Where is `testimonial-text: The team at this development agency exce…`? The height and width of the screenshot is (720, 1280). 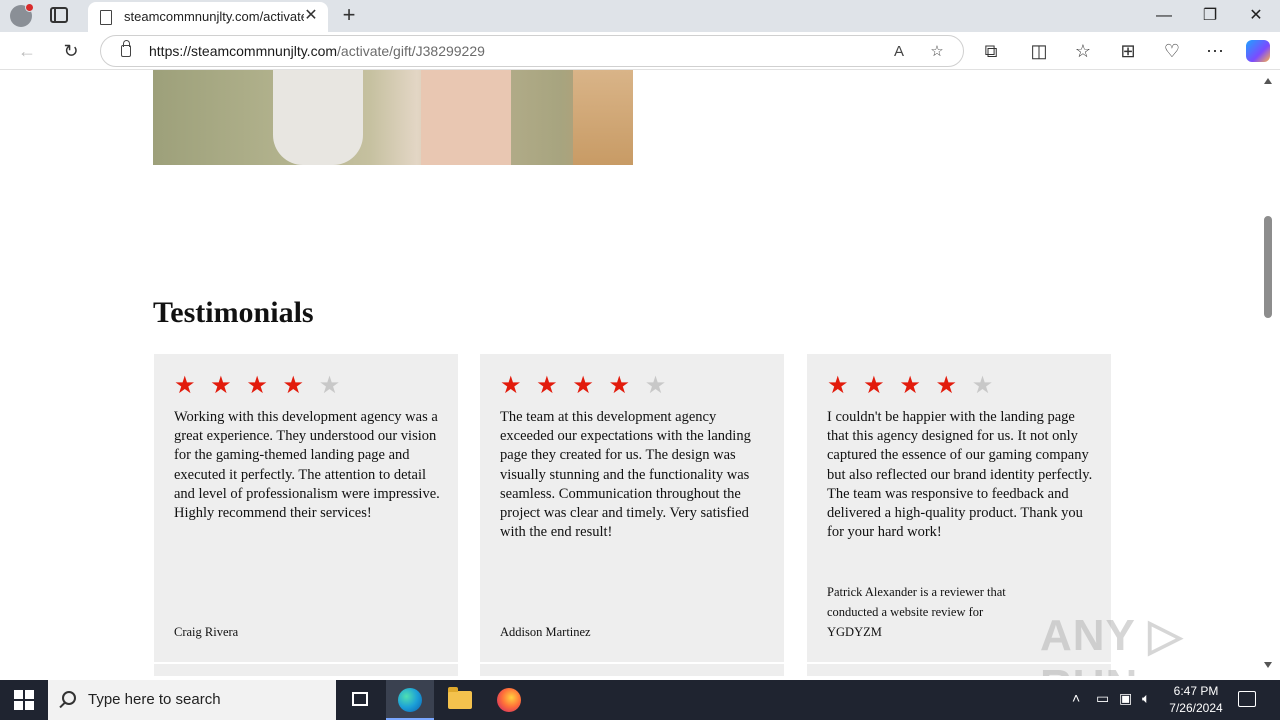
testimonial-text: The team at this development agency exce… is located at coordinates (625, 475).